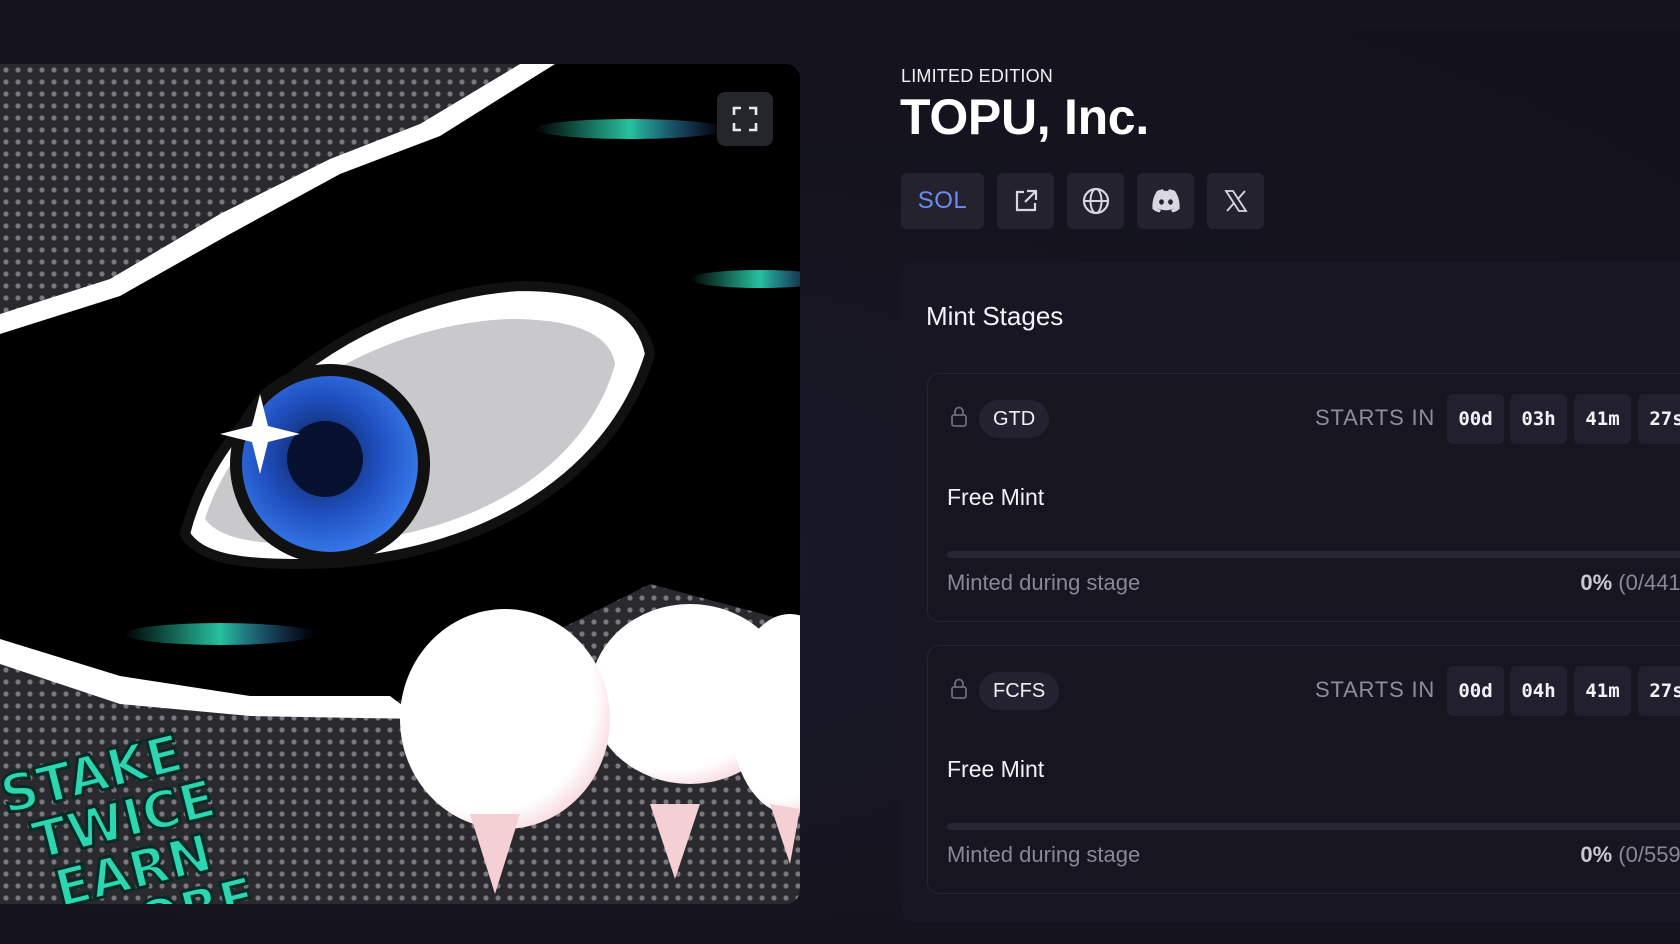  Describe the element at coordinates (1019, 691) in the screenshot. I see `stage-badge: FCFS` at that location.